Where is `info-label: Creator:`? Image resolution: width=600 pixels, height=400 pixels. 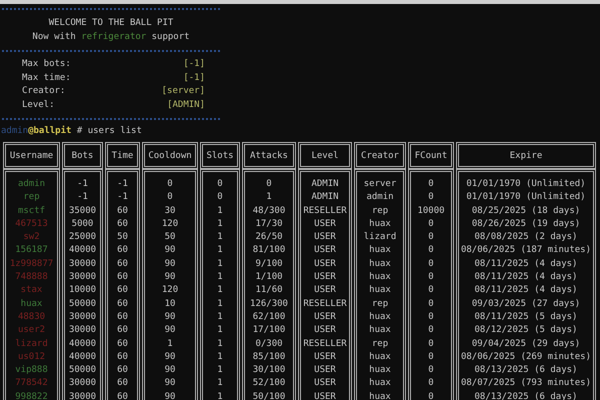
info-label: Creator: is located at coordinates (44, 91).